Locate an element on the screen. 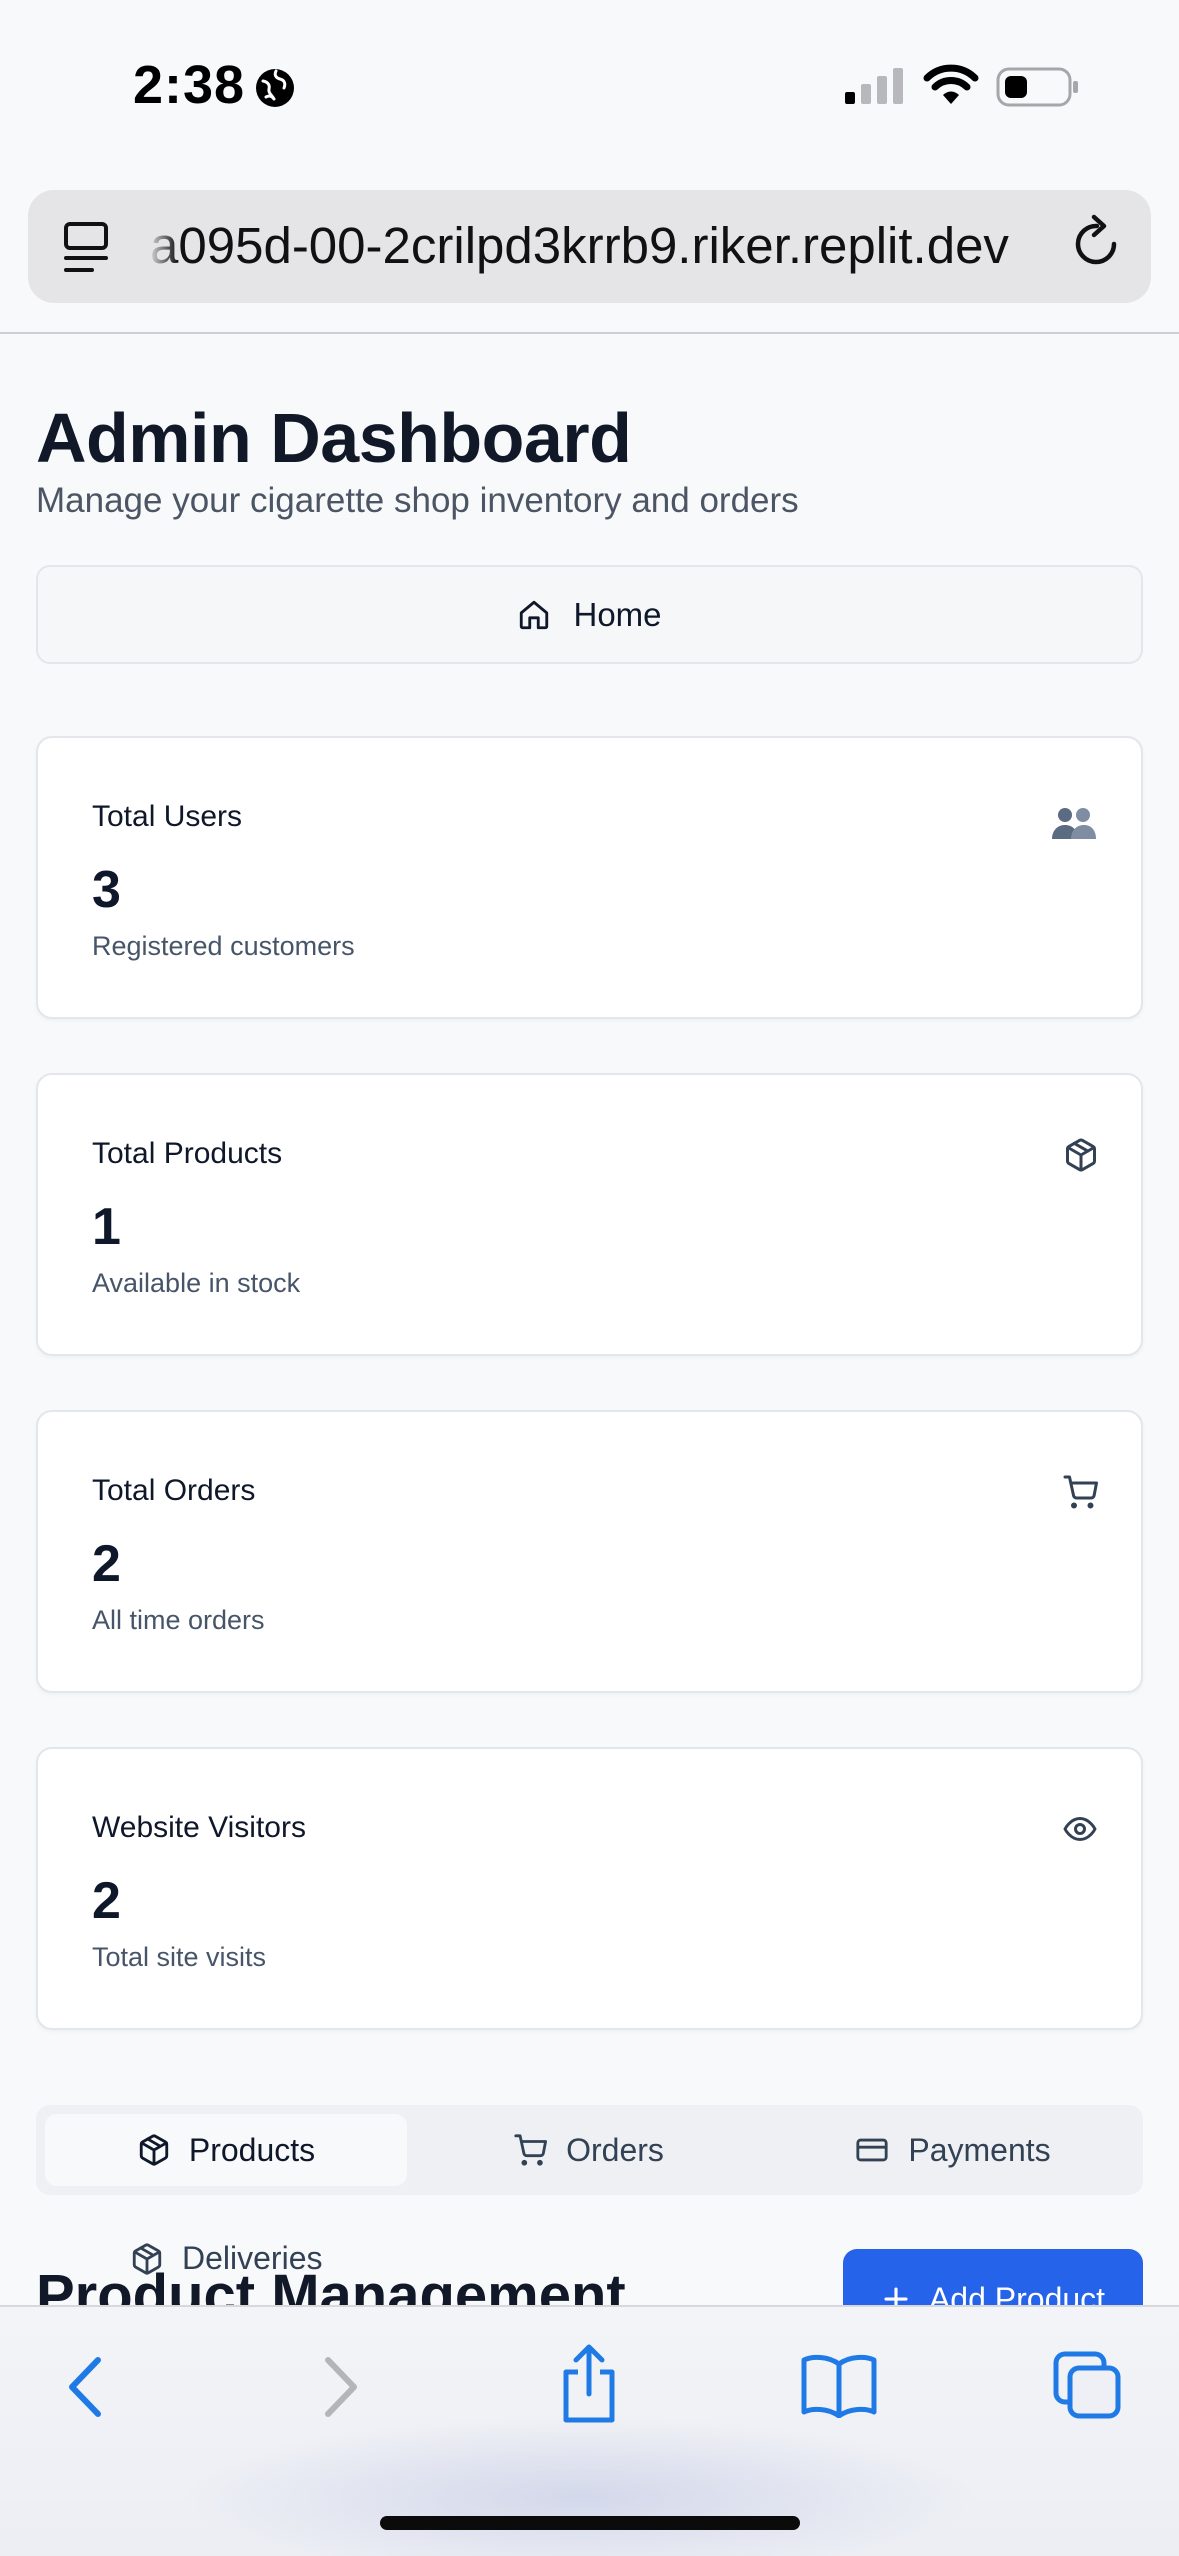 This screenshot has height=2556, width=1179. tab-overview-icon is located at coordinates (86, 248).